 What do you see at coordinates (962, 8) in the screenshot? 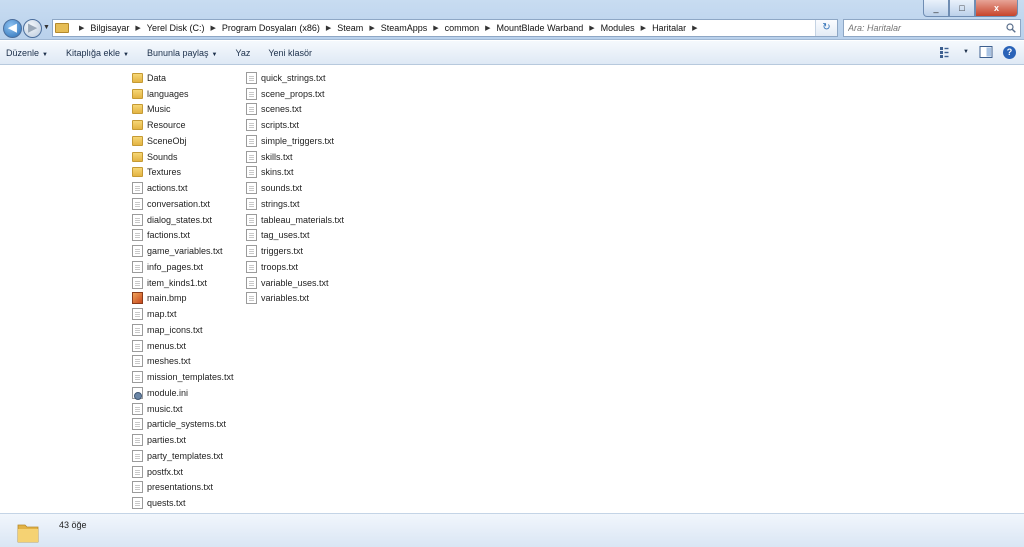
I see `maximize-button: □` at bounding box center [962, 8].